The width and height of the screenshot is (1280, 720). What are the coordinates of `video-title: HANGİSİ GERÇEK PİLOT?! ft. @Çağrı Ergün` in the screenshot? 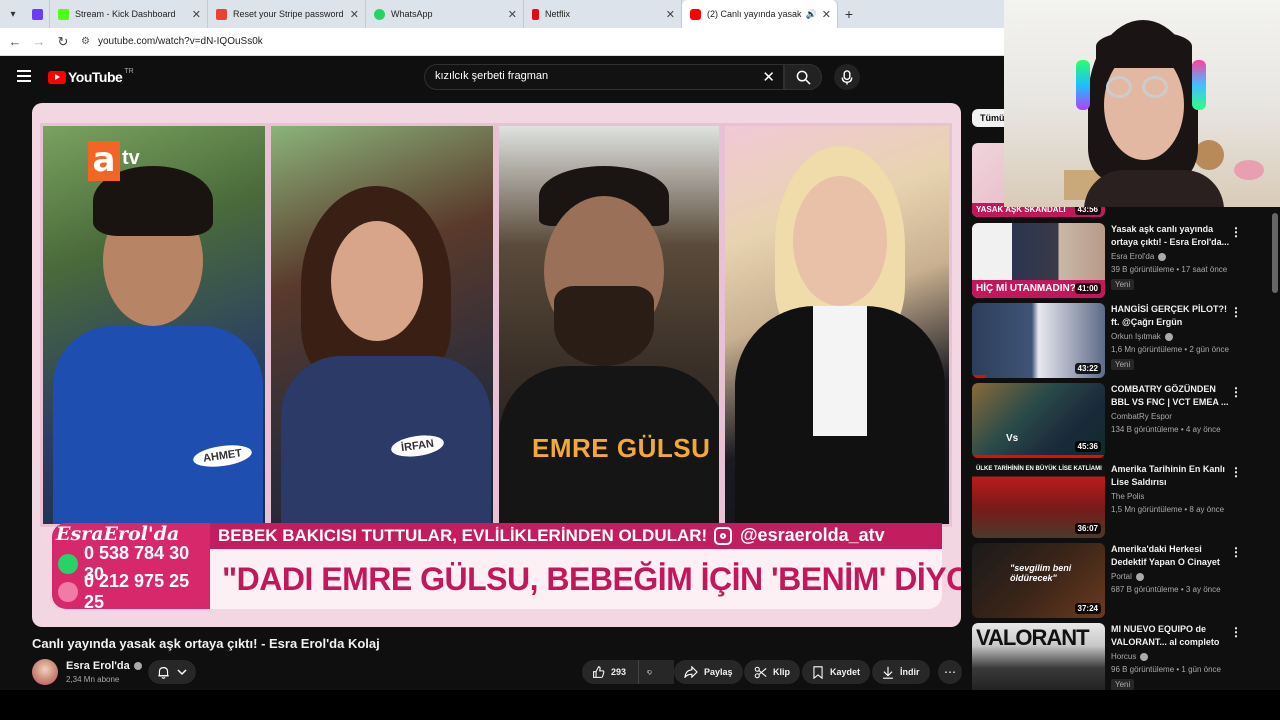 It's located at (1171, 316).